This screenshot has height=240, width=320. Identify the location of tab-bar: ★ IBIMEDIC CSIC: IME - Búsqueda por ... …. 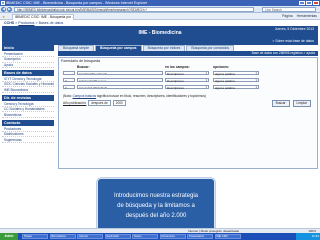
(160, 16).